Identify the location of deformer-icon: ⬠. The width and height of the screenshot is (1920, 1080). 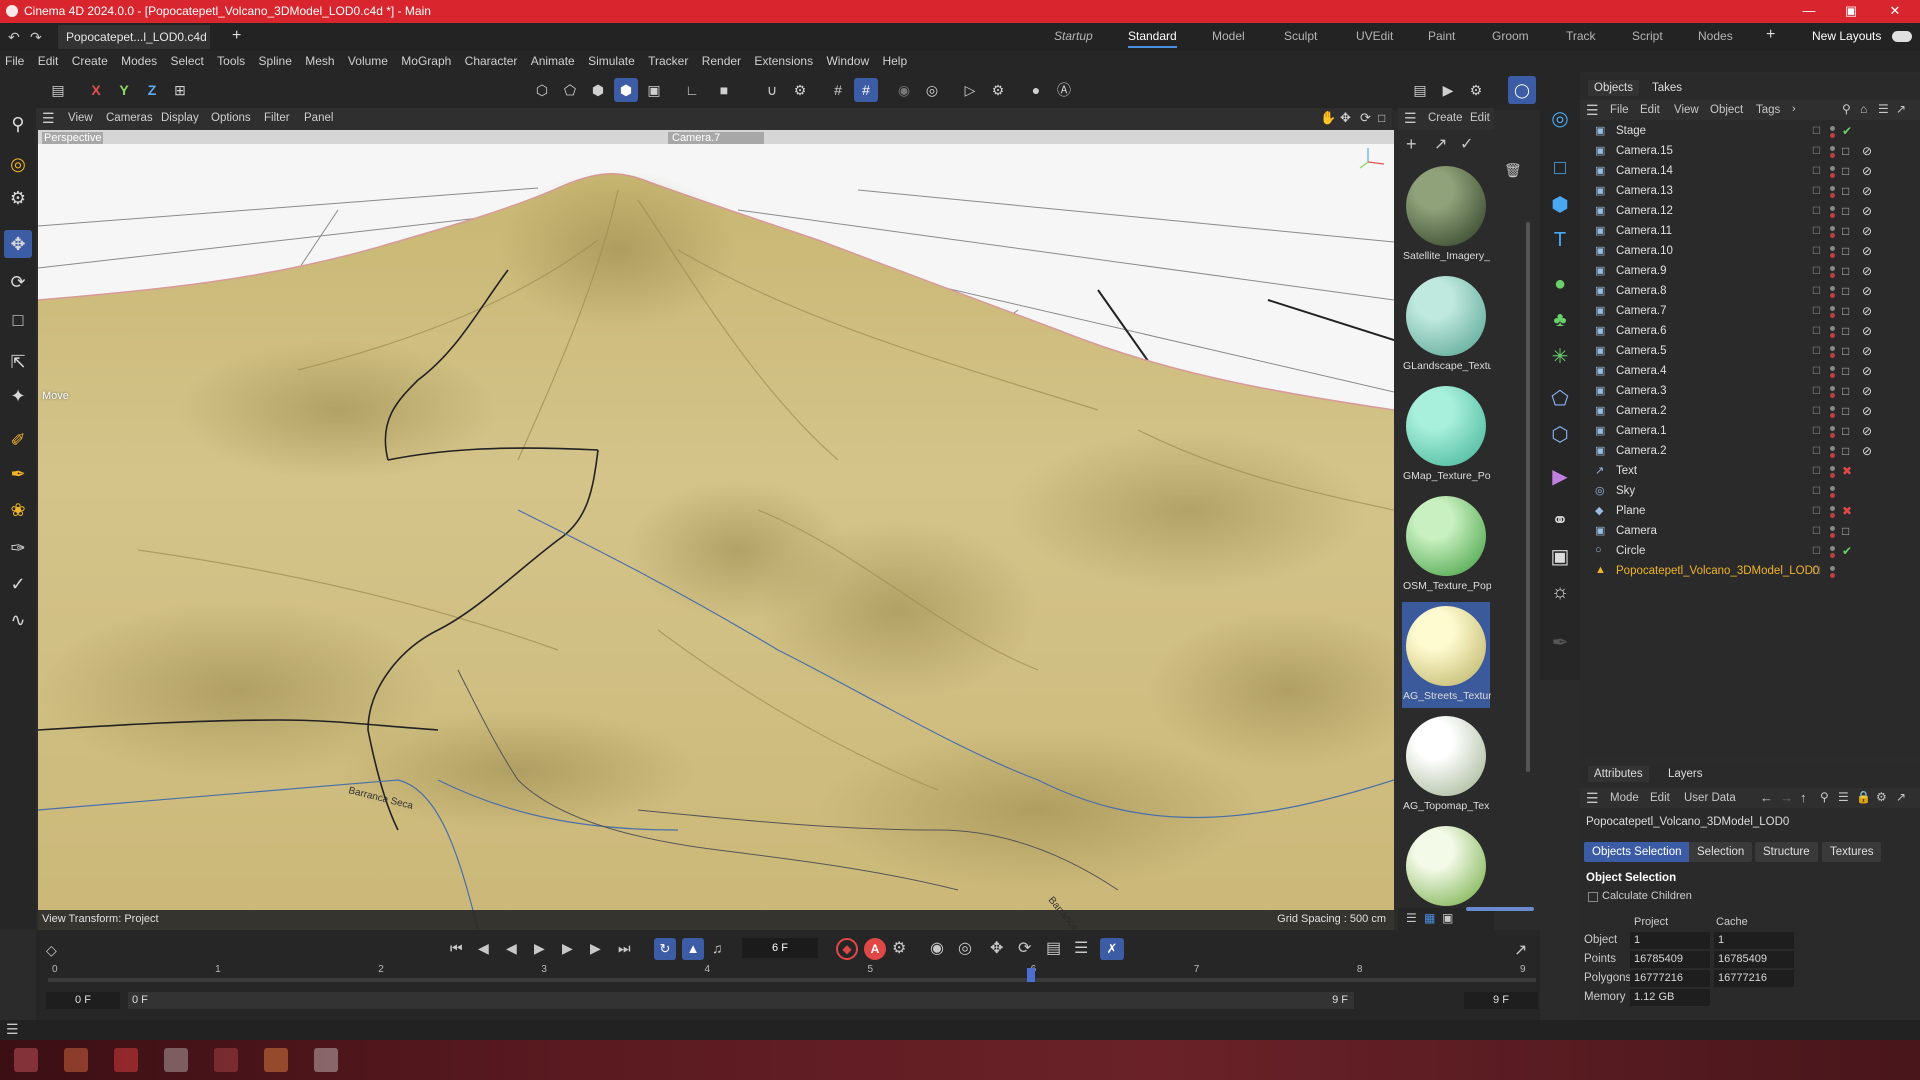
(1560, 398).